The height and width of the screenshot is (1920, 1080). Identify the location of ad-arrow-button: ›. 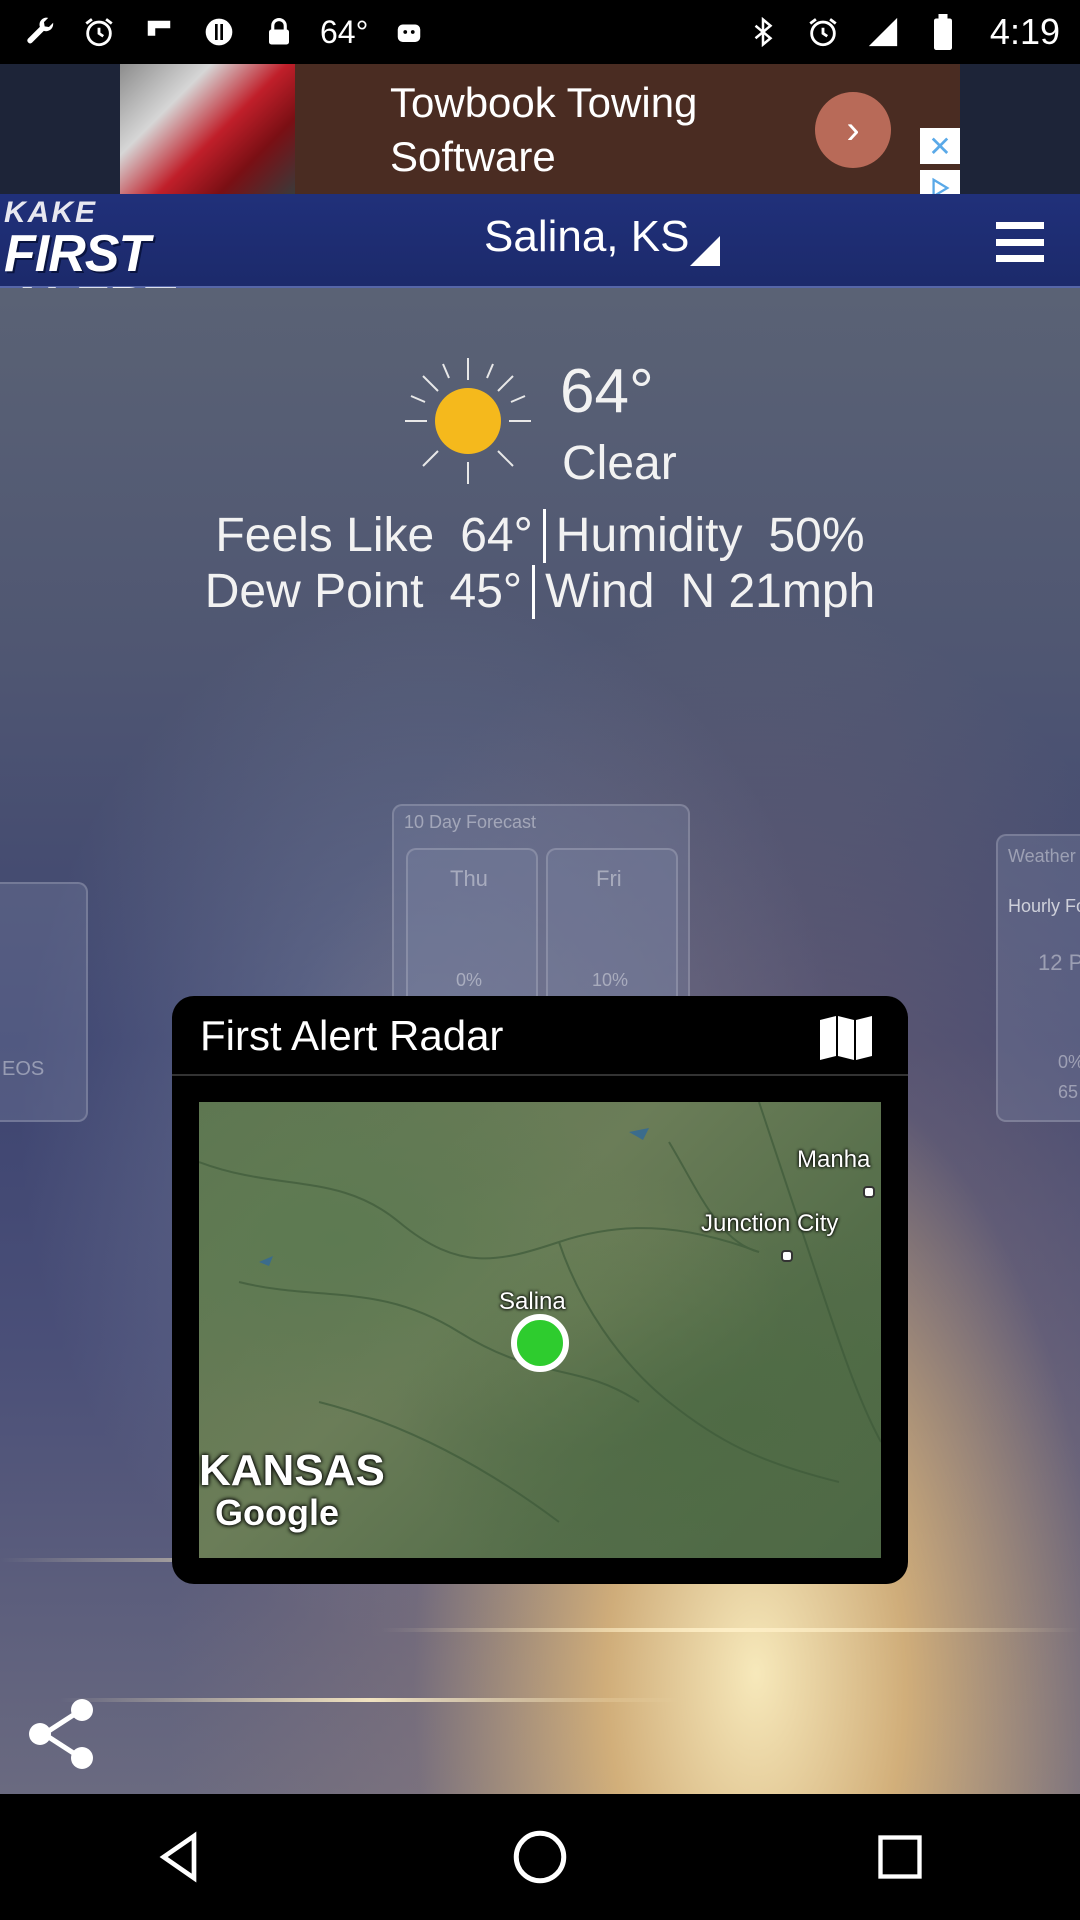
(853, 130).